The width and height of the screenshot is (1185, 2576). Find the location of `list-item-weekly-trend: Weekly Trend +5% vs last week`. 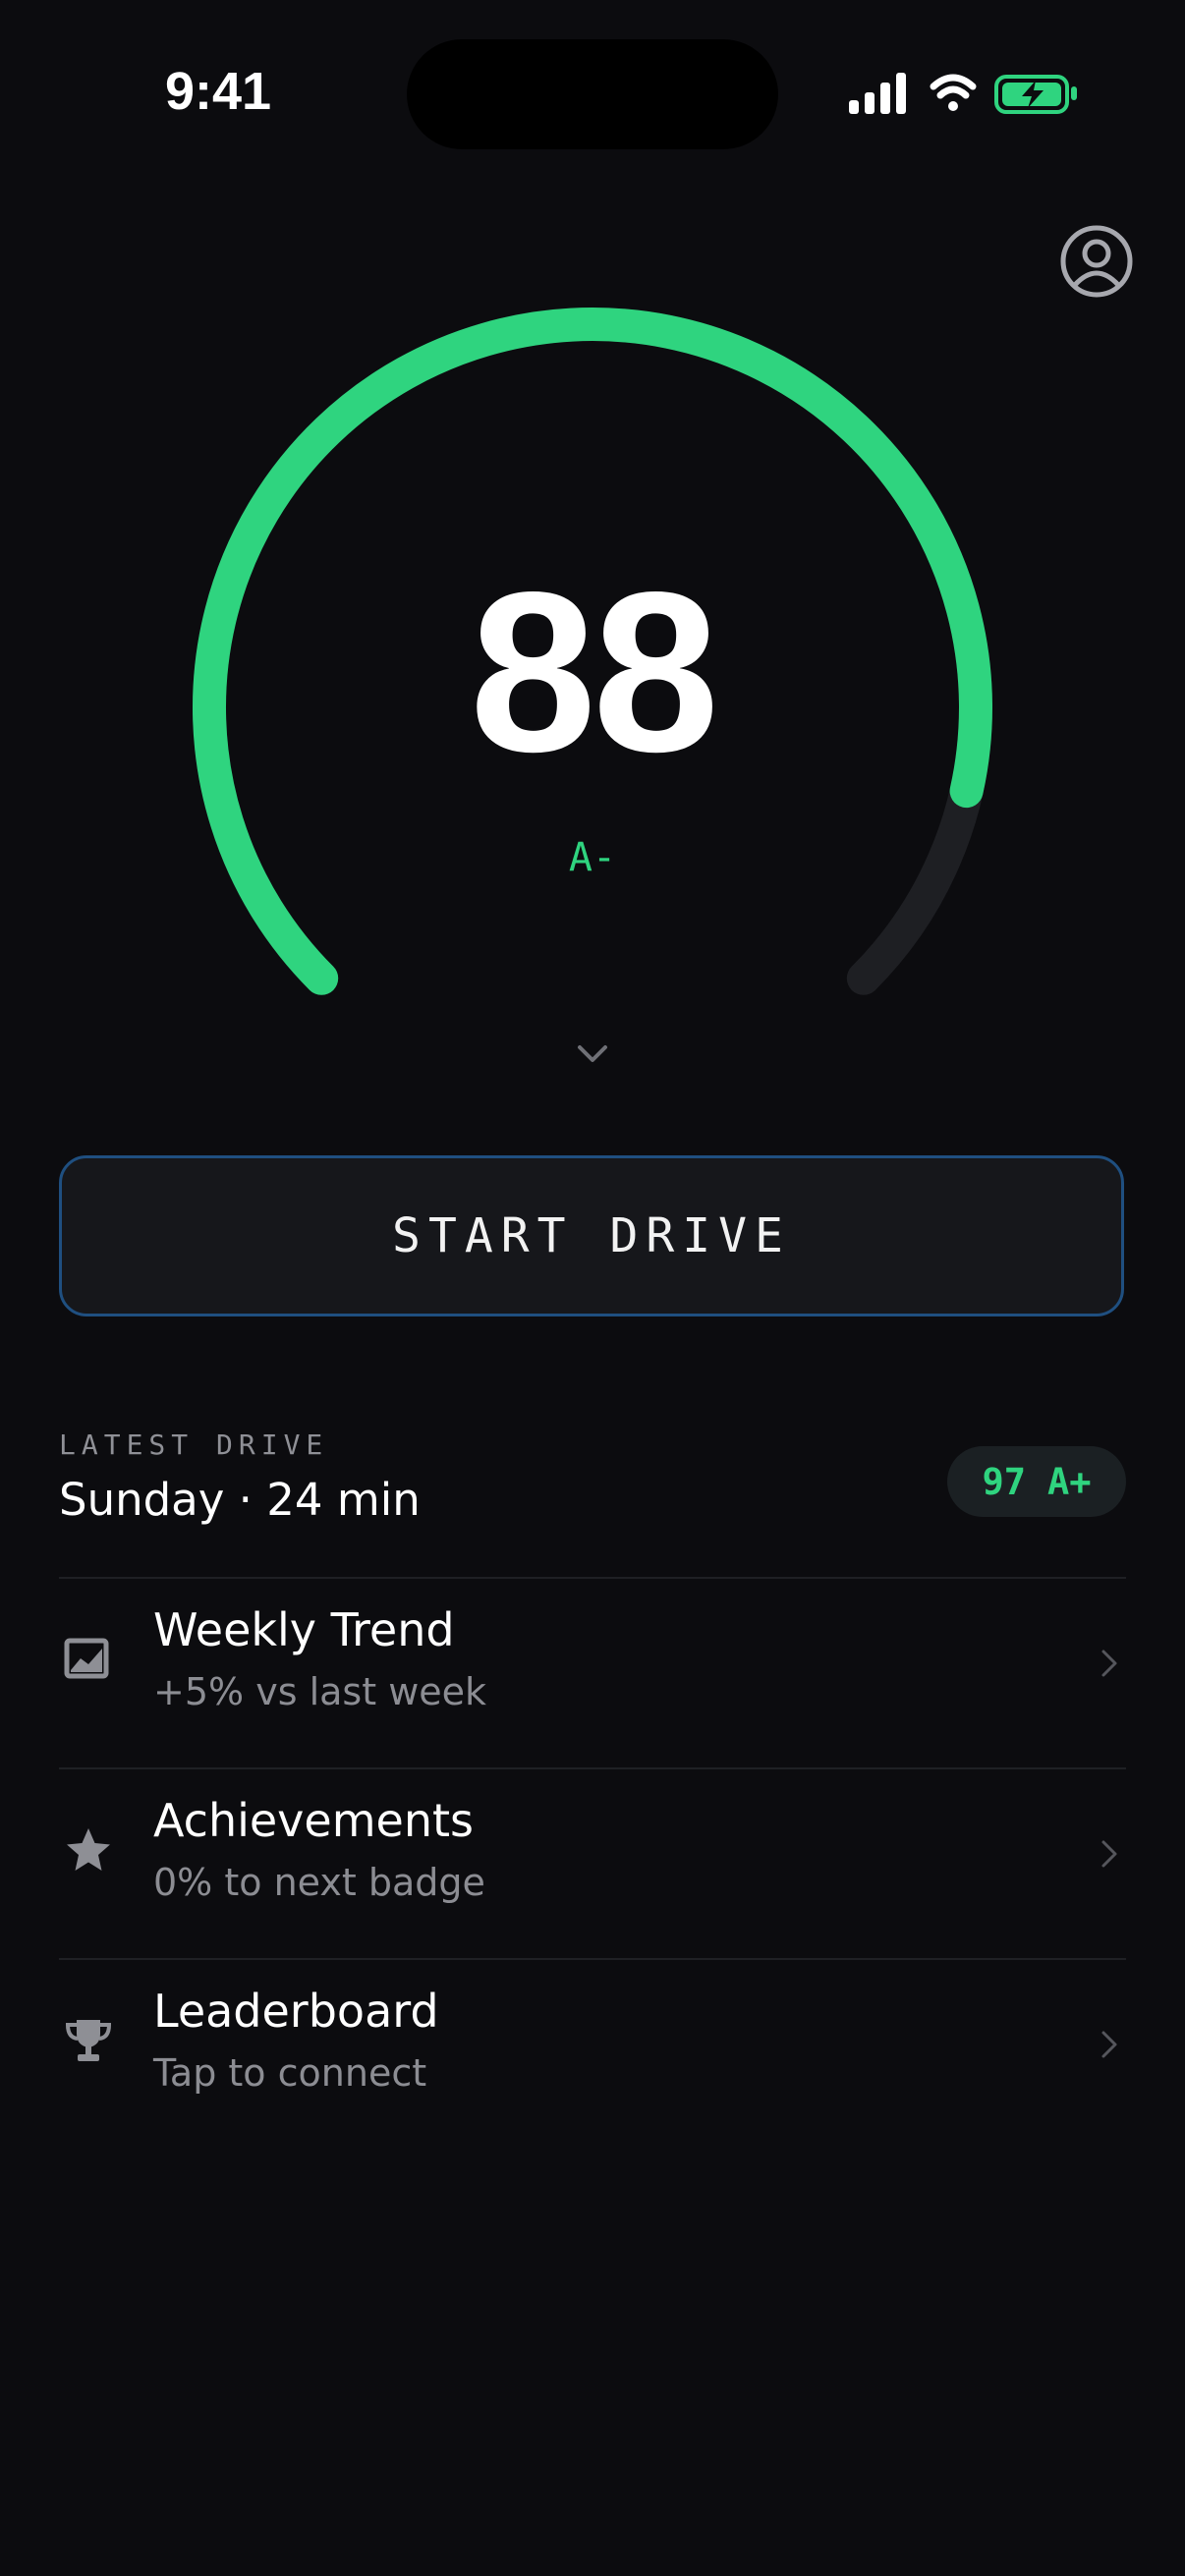

list-item-weekly-trend: Weekly Trend +5% vs last week is located at coordinates (592, 1673).